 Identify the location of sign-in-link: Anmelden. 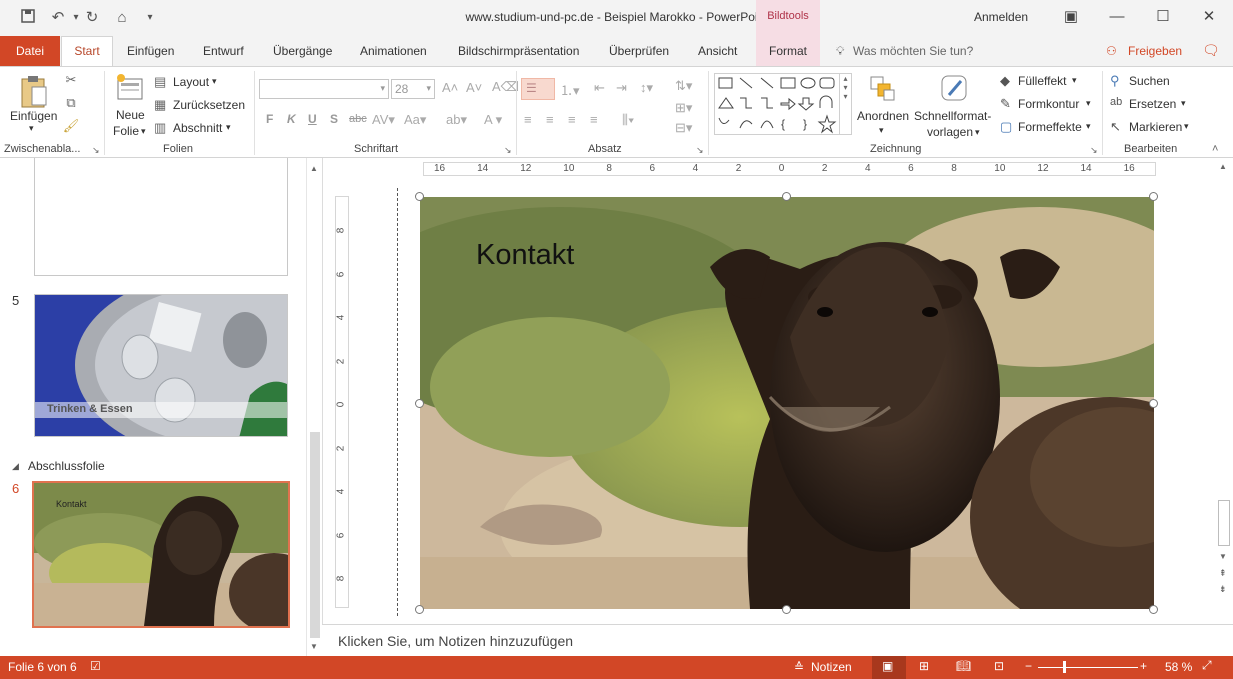
(1001, 17).